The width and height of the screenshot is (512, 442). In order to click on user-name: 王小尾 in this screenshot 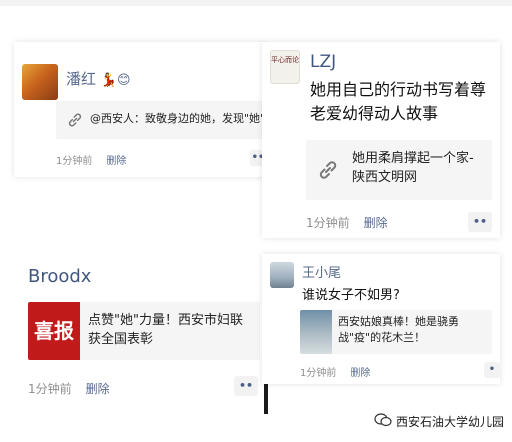, I will do `click(321, 271)`.